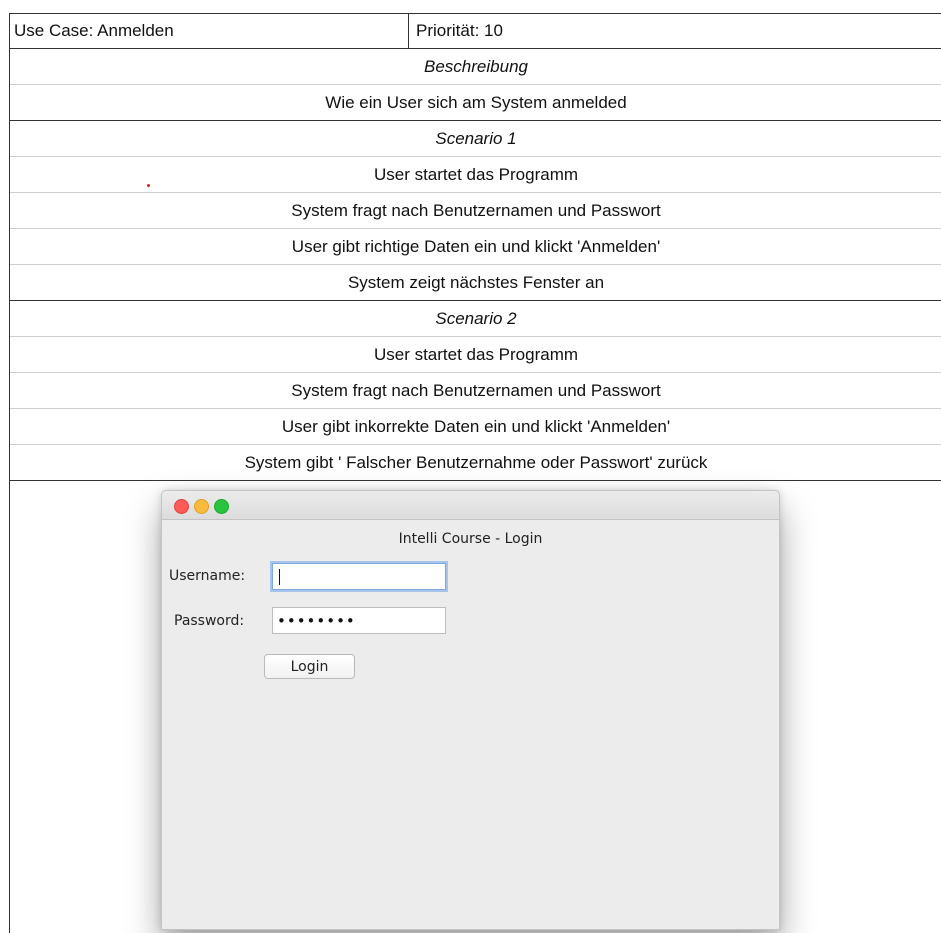  I want to click on priority-label: Priorität: 10, so click(459, 30).